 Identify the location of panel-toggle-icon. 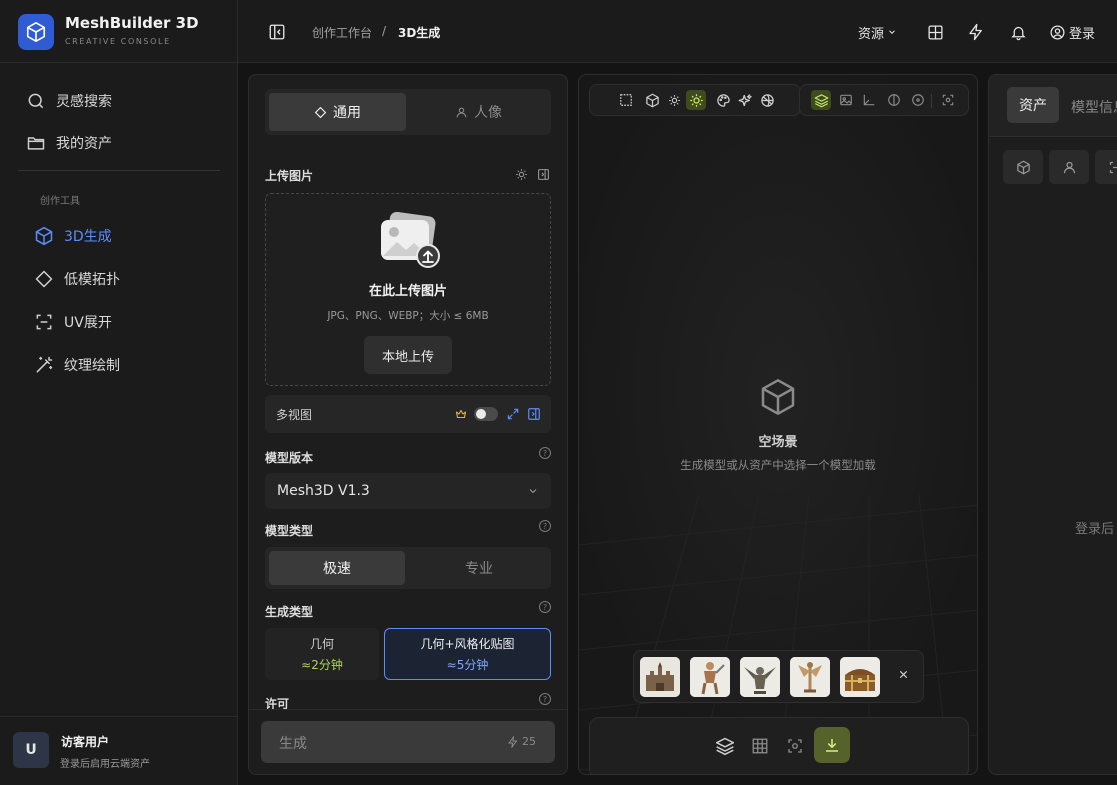
(543, 174).